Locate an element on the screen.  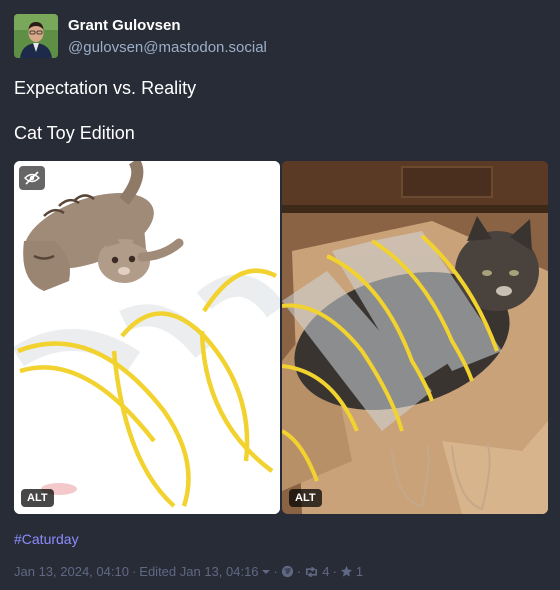
caret-down-icon is located at coordinates (265, 571).